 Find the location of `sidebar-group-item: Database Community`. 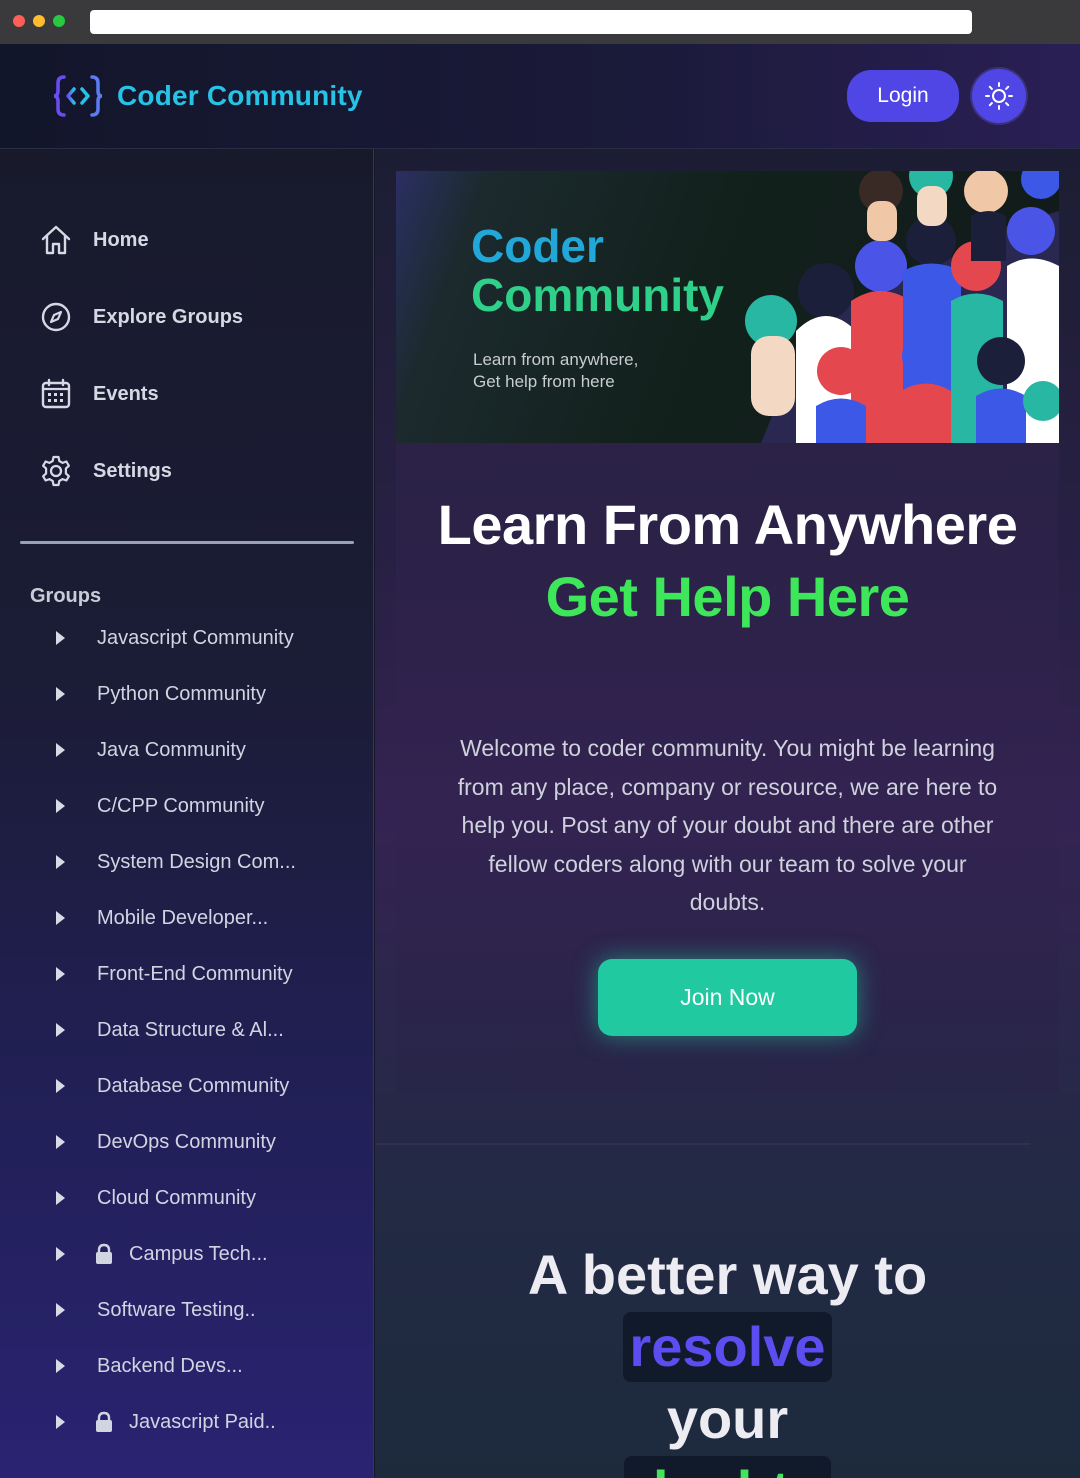

sidebar-group-item: Database Community is located at coordinates (170, 1086).